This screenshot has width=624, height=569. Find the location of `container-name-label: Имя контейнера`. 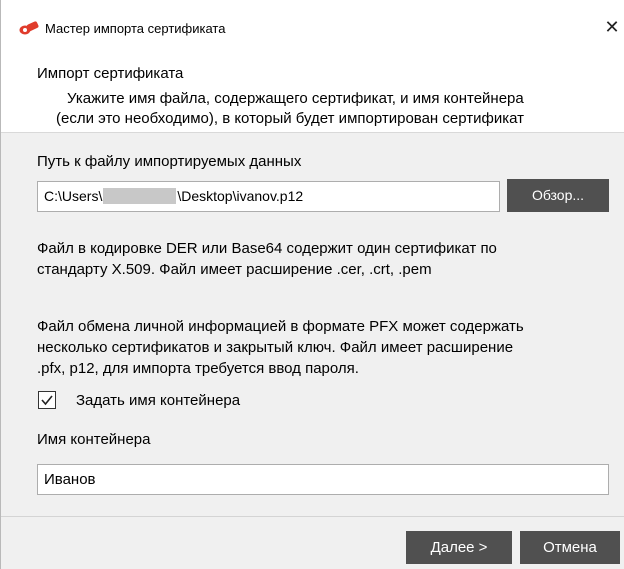

container-name-label: Имя контейнера is located at coordinates (94, 439).